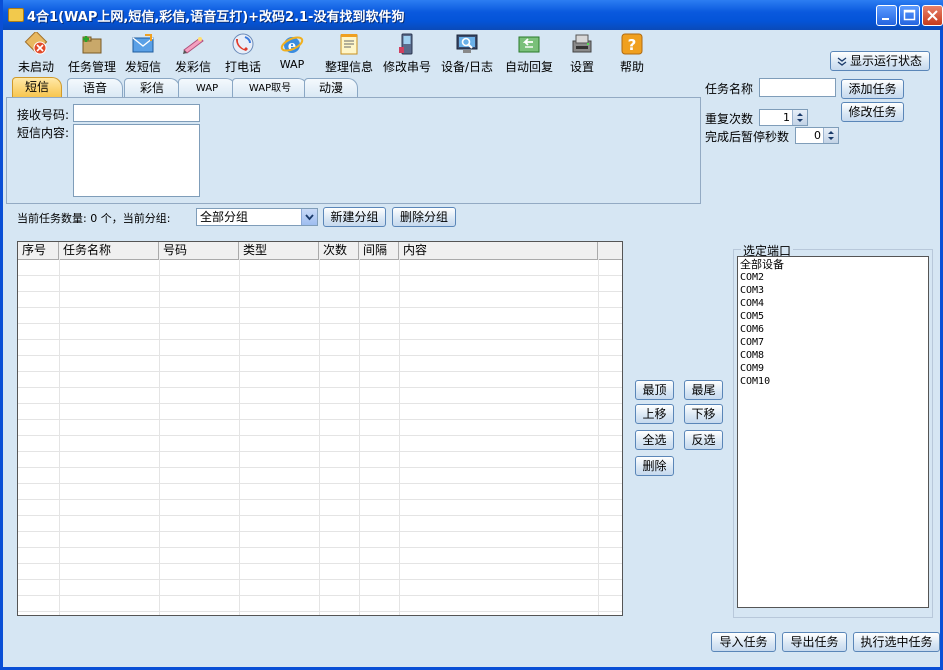 The height and width of the screenshot is (670, 943). I want to click on toolbar-label: WAP, so click(292, 64).